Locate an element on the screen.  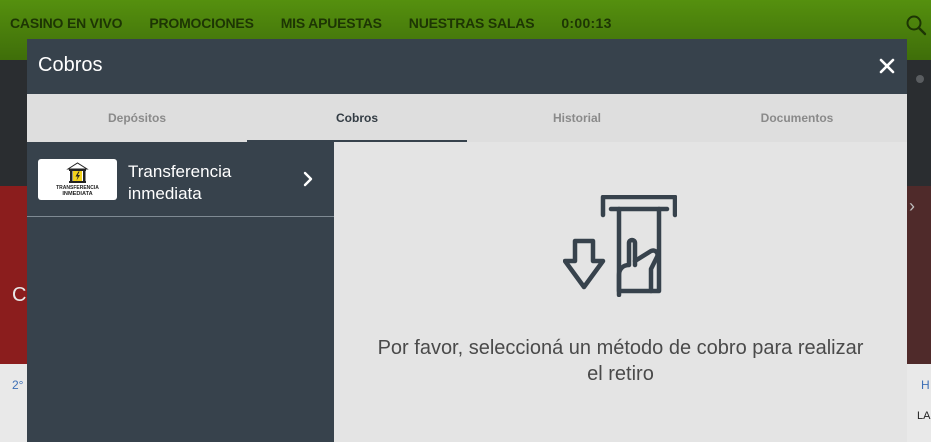
method-label: Transferencia inmediata is located at coordinates (180, 182).